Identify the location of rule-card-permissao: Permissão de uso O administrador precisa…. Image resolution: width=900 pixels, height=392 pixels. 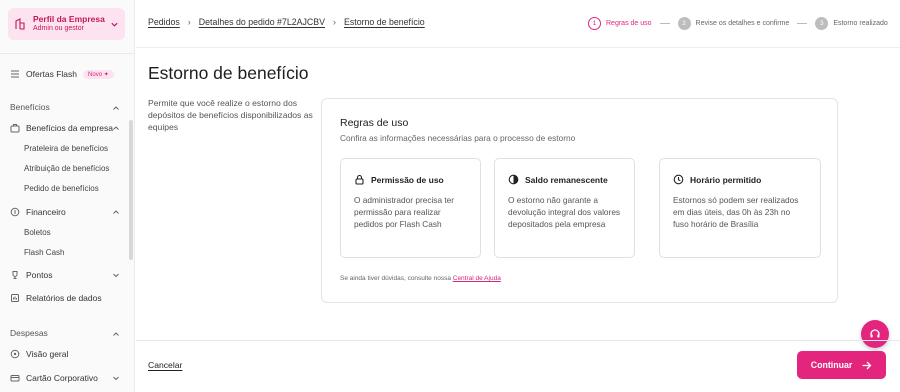
(410, 208).